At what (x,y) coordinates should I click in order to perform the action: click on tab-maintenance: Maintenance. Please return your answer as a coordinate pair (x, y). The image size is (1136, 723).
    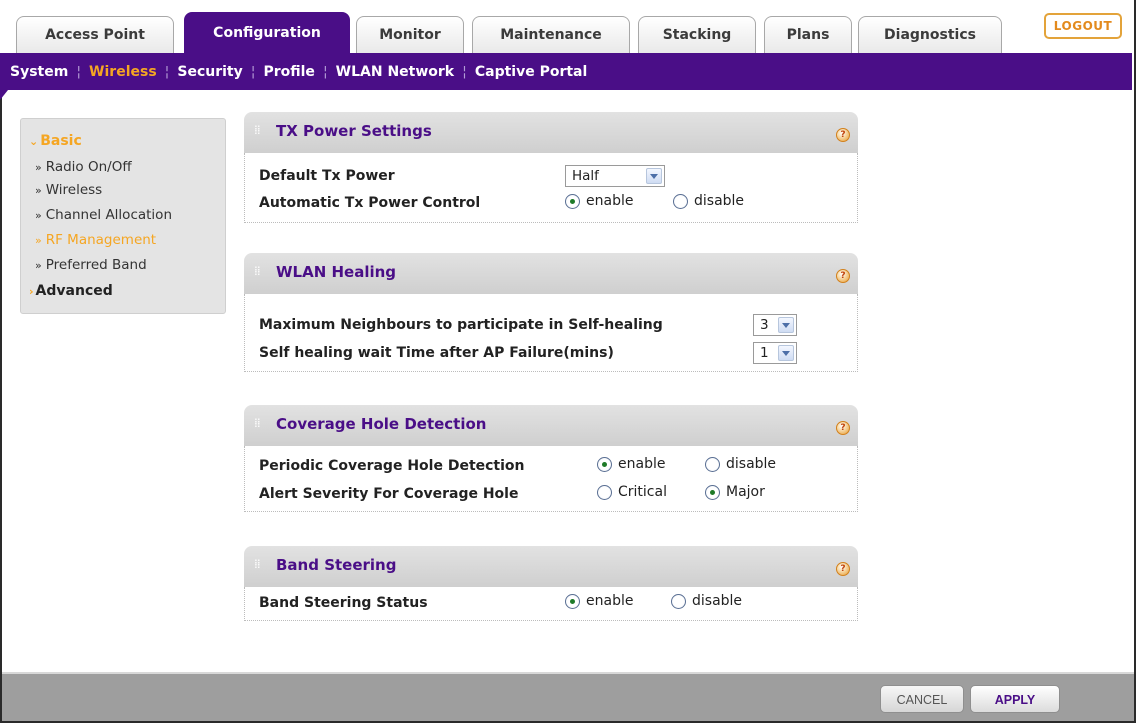
    Looking at the image, I should click on (551, 34).